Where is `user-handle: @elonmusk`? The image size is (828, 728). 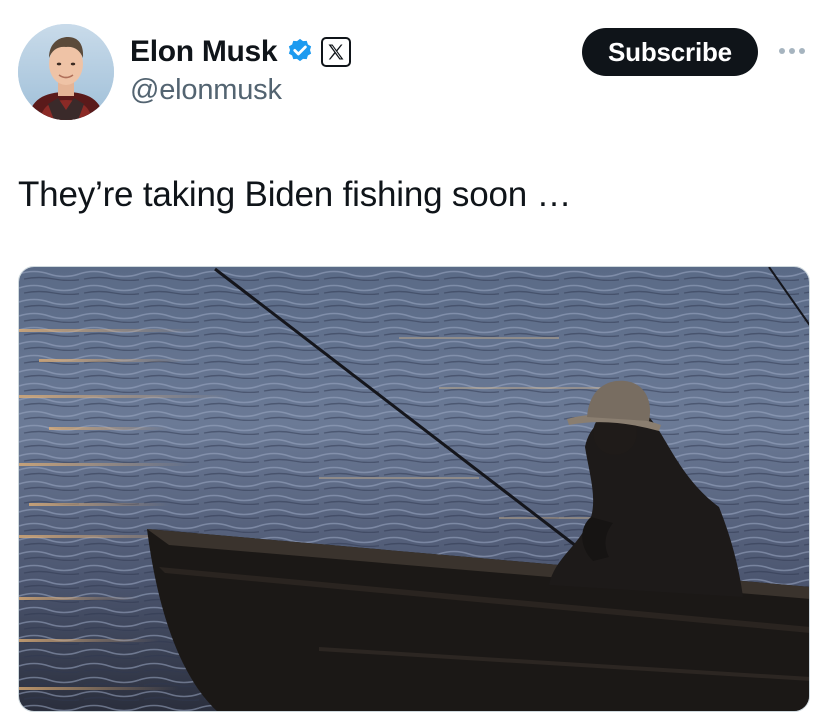 user-handle: @elonmusk is located at coordinates (240, 90).